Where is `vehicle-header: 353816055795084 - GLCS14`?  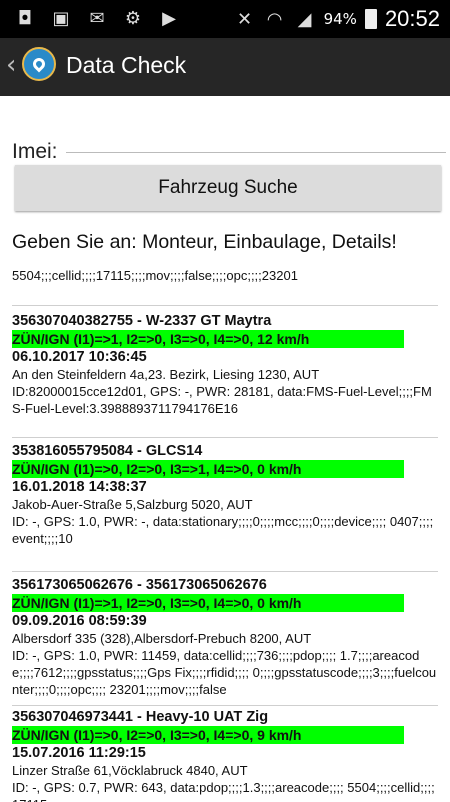 vehicle-header: 353816055795084 - GLCS14 is located at coordinates (107, 451).